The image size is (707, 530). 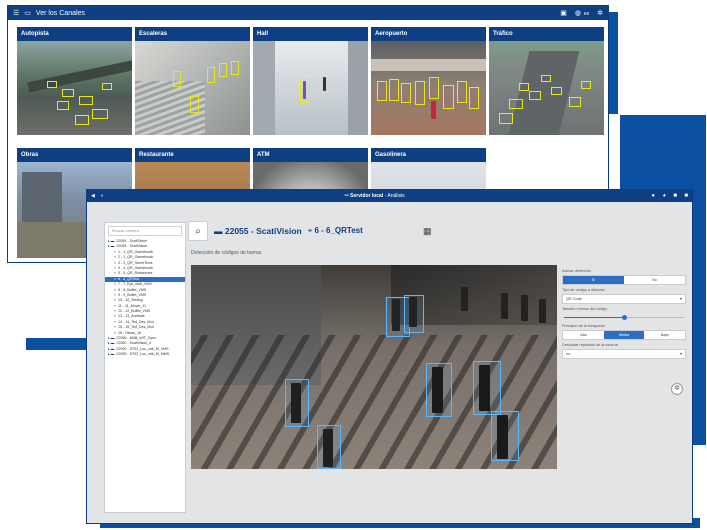 What do you see at coordinates (624, 354) in the screenshot?
I see `repeat-select: no ▾` at bounding box center [624, 354].